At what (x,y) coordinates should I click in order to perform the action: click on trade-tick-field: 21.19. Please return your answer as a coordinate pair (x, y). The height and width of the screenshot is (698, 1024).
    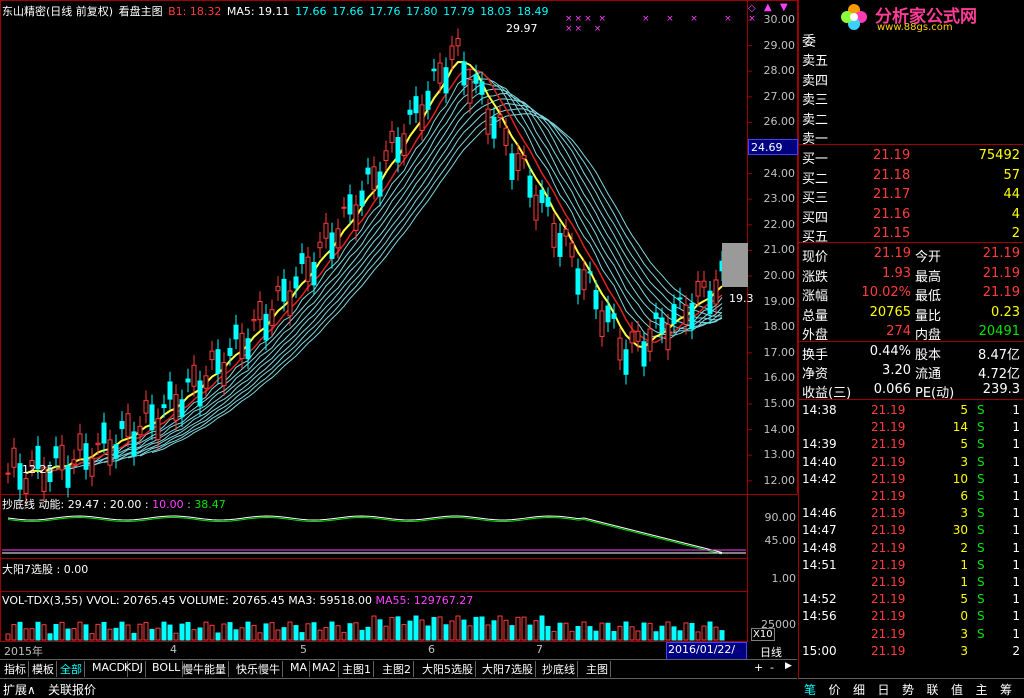
    Looking at the image, I should click on (888, 461).